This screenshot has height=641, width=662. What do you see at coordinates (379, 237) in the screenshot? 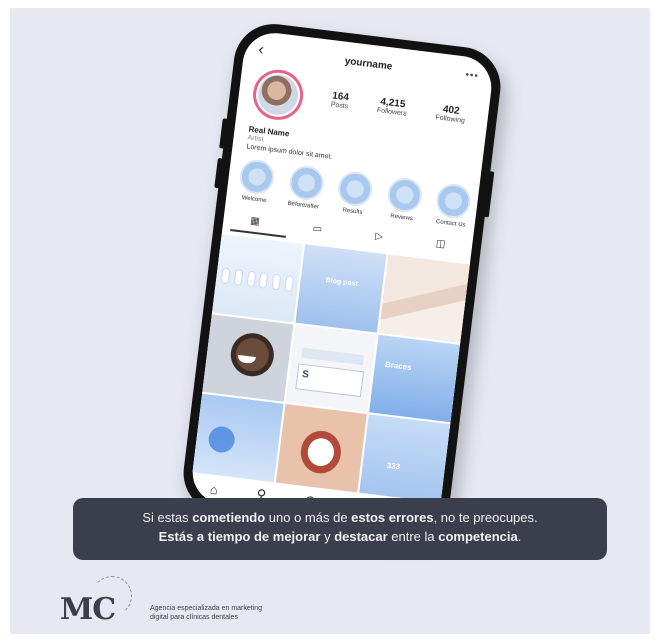
I see `play-icon: ▷` at bounding box center [379, 237].